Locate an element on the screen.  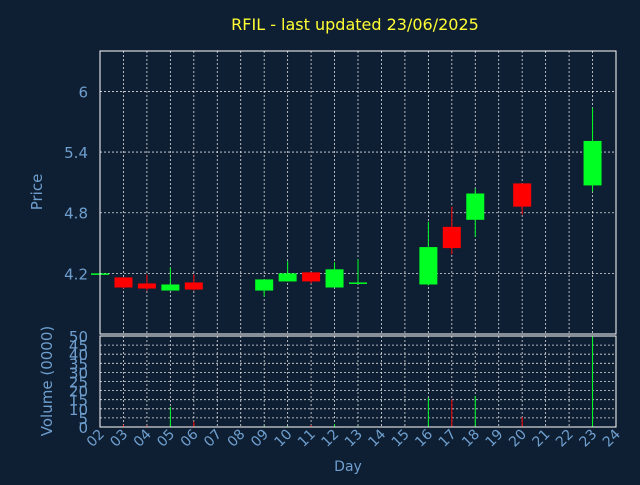
x-tick-label: 04 is located at coordinates (143, 438).